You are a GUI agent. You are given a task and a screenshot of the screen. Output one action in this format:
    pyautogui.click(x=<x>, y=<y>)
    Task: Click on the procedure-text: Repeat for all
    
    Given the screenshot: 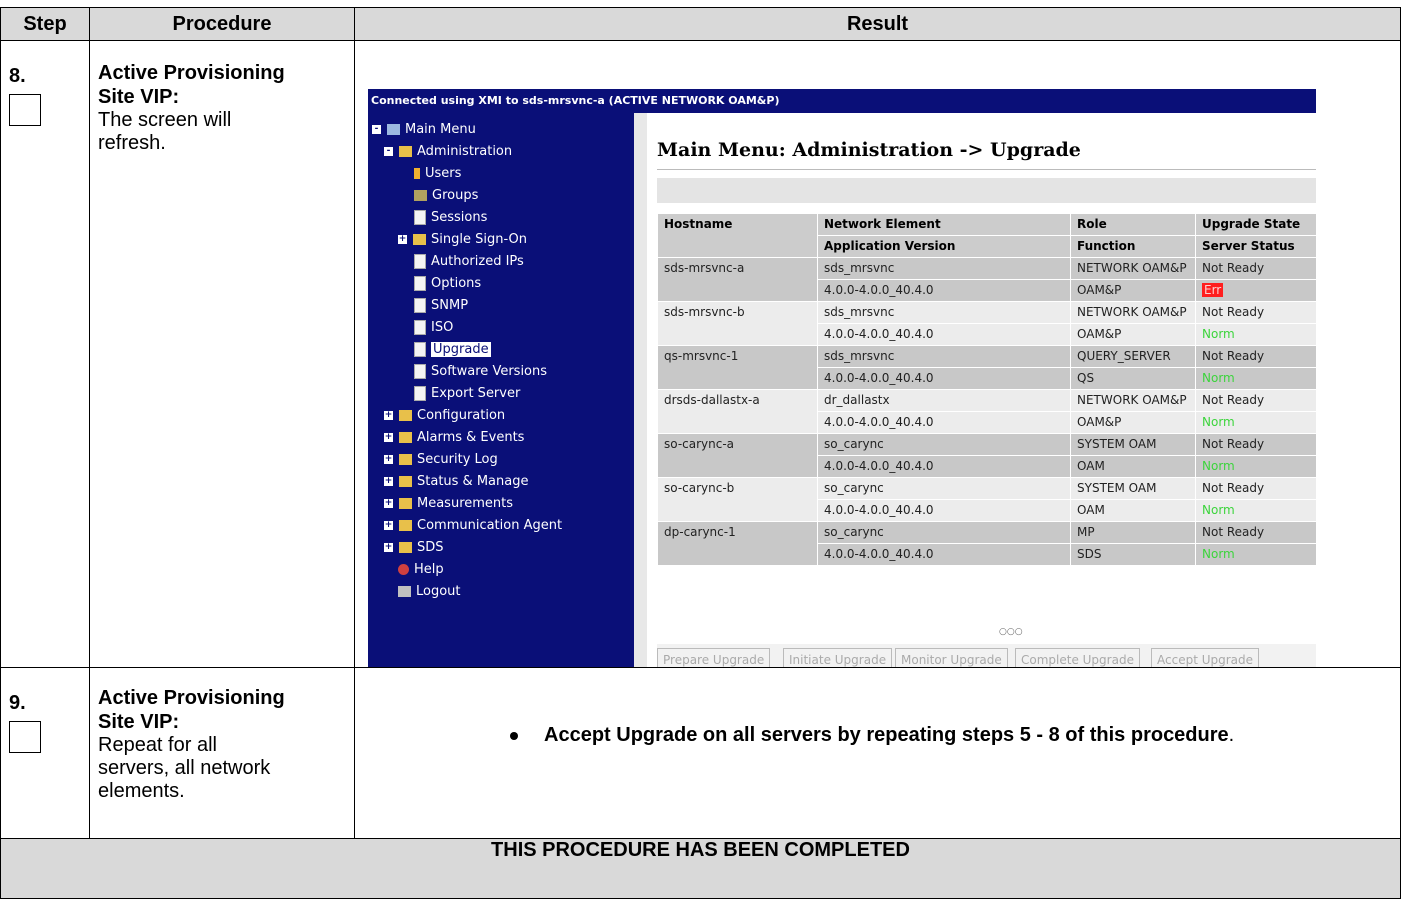 What is the action you would take?
    pyautogui.click(x=157, y=745)
    